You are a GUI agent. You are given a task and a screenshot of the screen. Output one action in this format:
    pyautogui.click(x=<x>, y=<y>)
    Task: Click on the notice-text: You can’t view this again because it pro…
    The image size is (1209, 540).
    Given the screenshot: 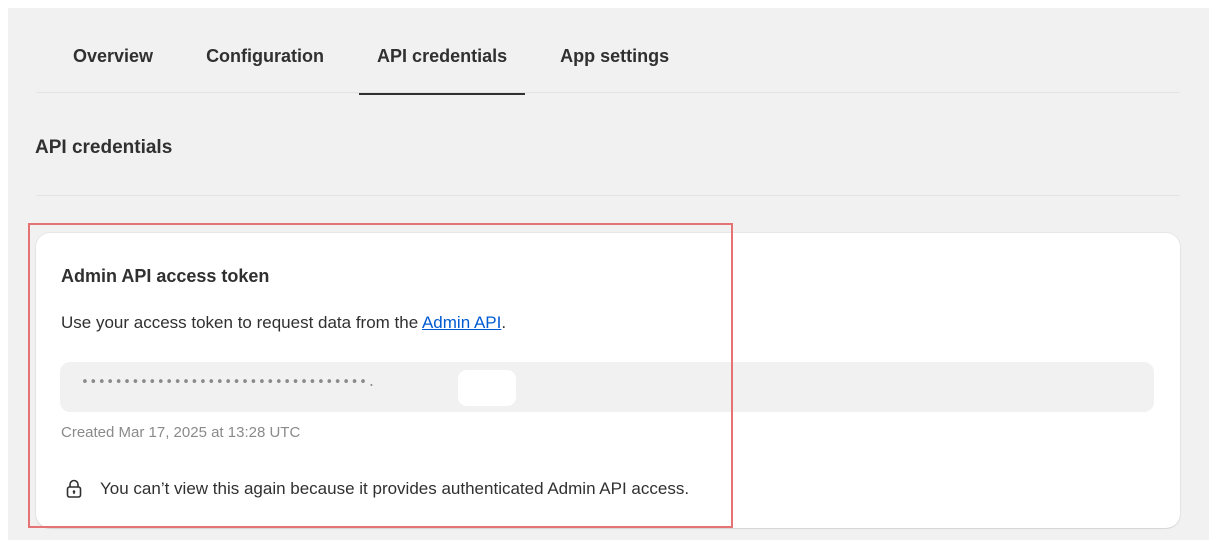 What is the action you would take?
    pyautogui.click(x=395, y=488)
    